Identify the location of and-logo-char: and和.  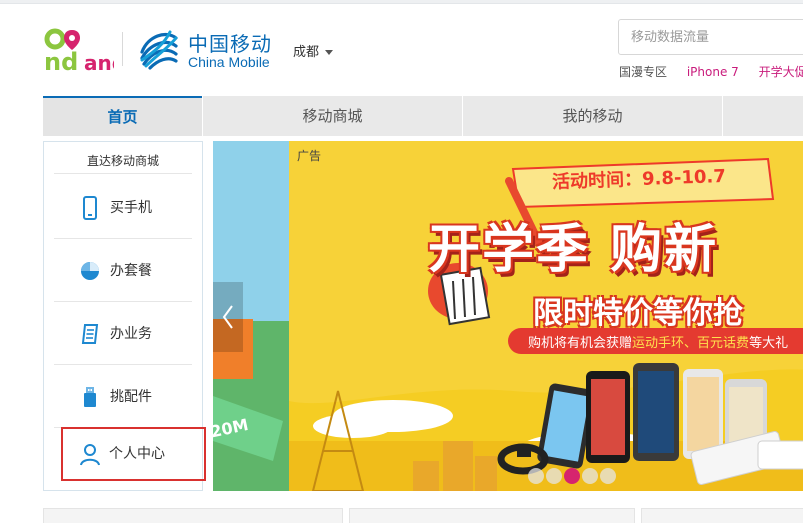
(99, 62).